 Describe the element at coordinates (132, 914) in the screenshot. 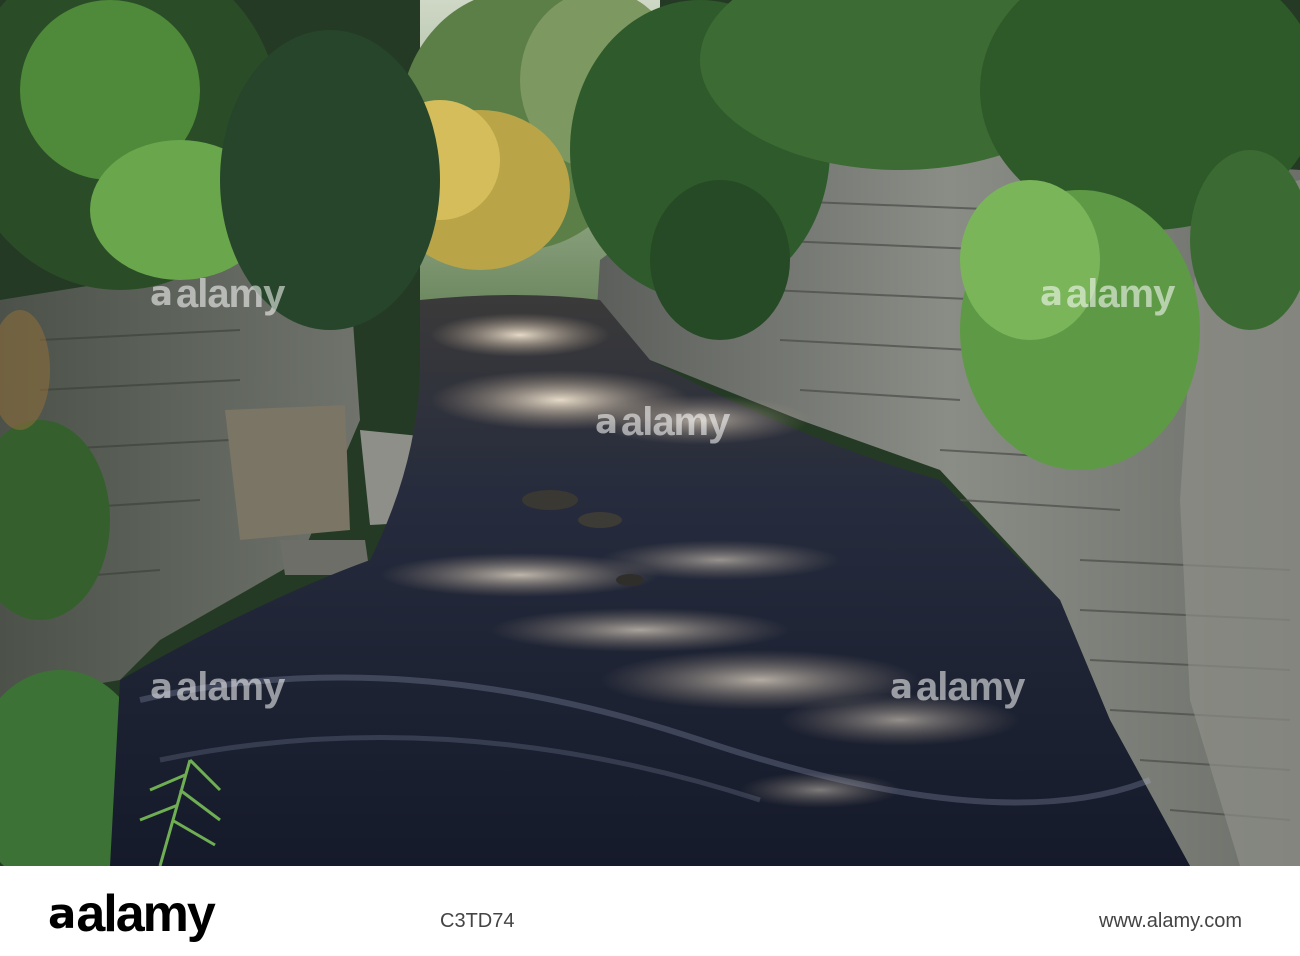

I see `alamy-logo: aalamy` at that location.